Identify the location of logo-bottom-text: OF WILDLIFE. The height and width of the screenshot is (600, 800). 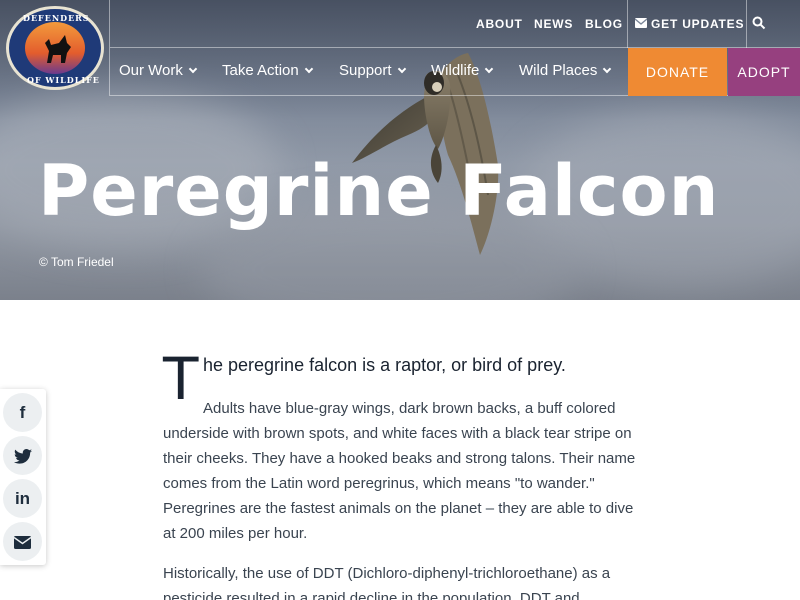
(63, 80).